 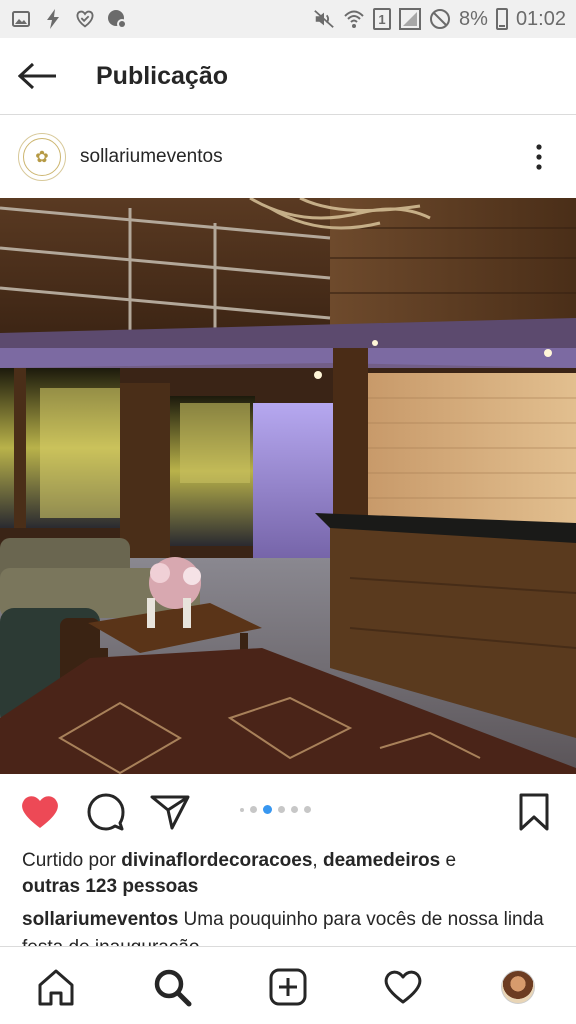 I want to click on add-post-icon, so click(x=288, y=987).